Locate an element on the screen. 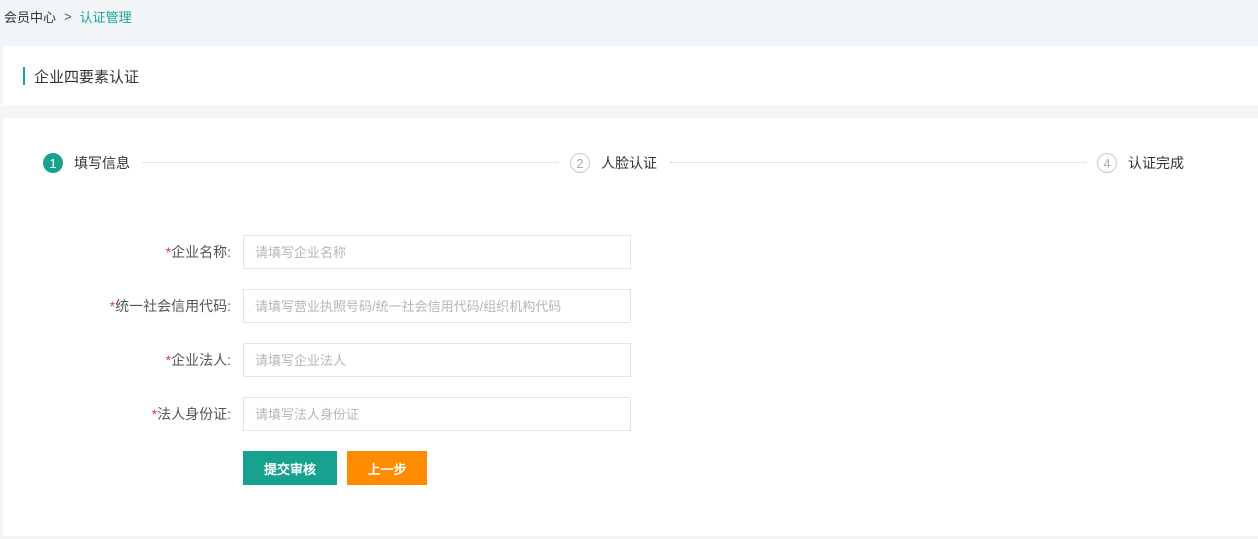 The width and height of the screenshot is (1258, 539). title-accent-bar is located at coordinates (24, 76).